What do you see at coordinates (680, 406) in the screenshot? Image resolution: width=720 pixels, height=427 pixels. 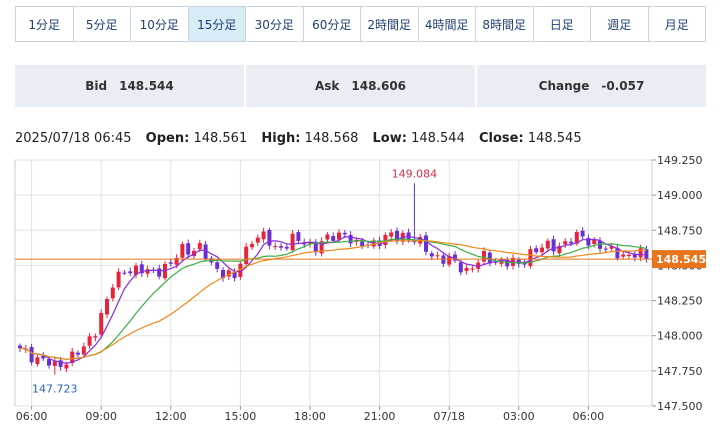 I see `y-tick-label: 147.500` at bounding box center [680, 406].